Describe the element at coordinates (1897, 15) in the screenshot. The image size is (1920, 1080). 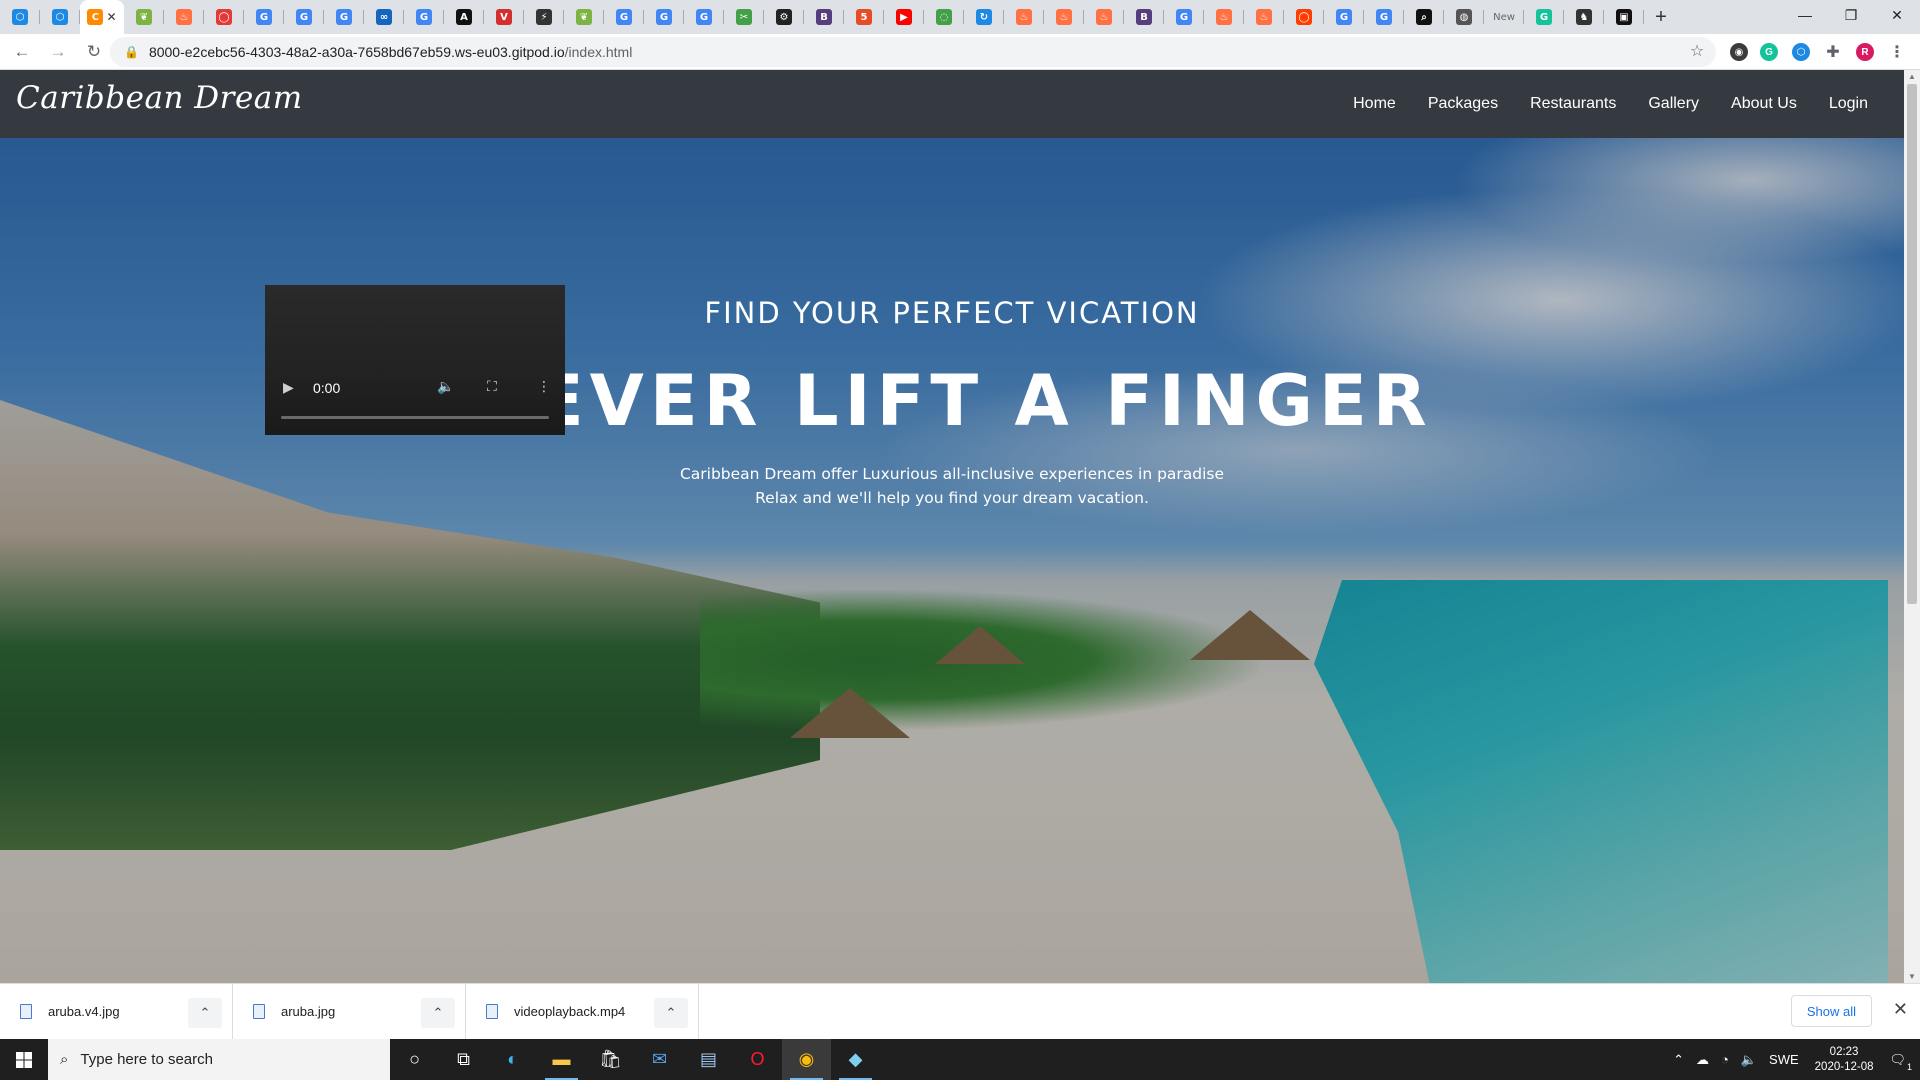
I see `close-window-button: ✕` at that location.